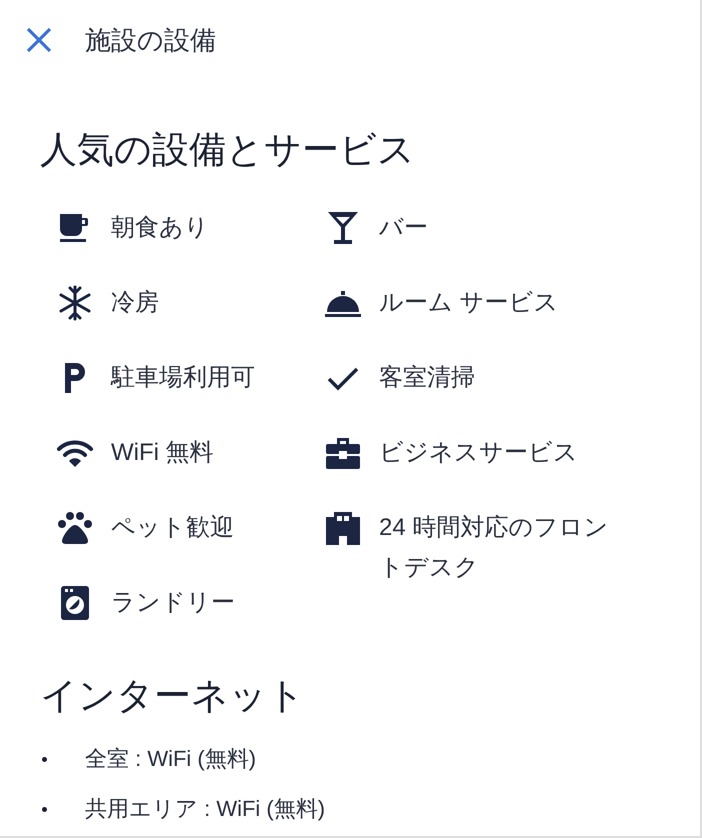  I want to click on panel-title: 施設の設備, so click(150, 40).